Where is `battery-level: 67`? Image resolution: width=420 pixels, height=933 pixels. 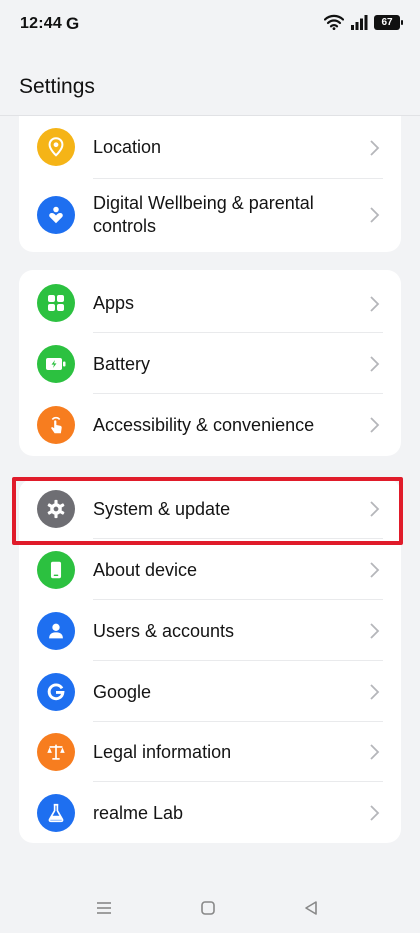
battery-level: 67 is located at coordinates (387, 22).